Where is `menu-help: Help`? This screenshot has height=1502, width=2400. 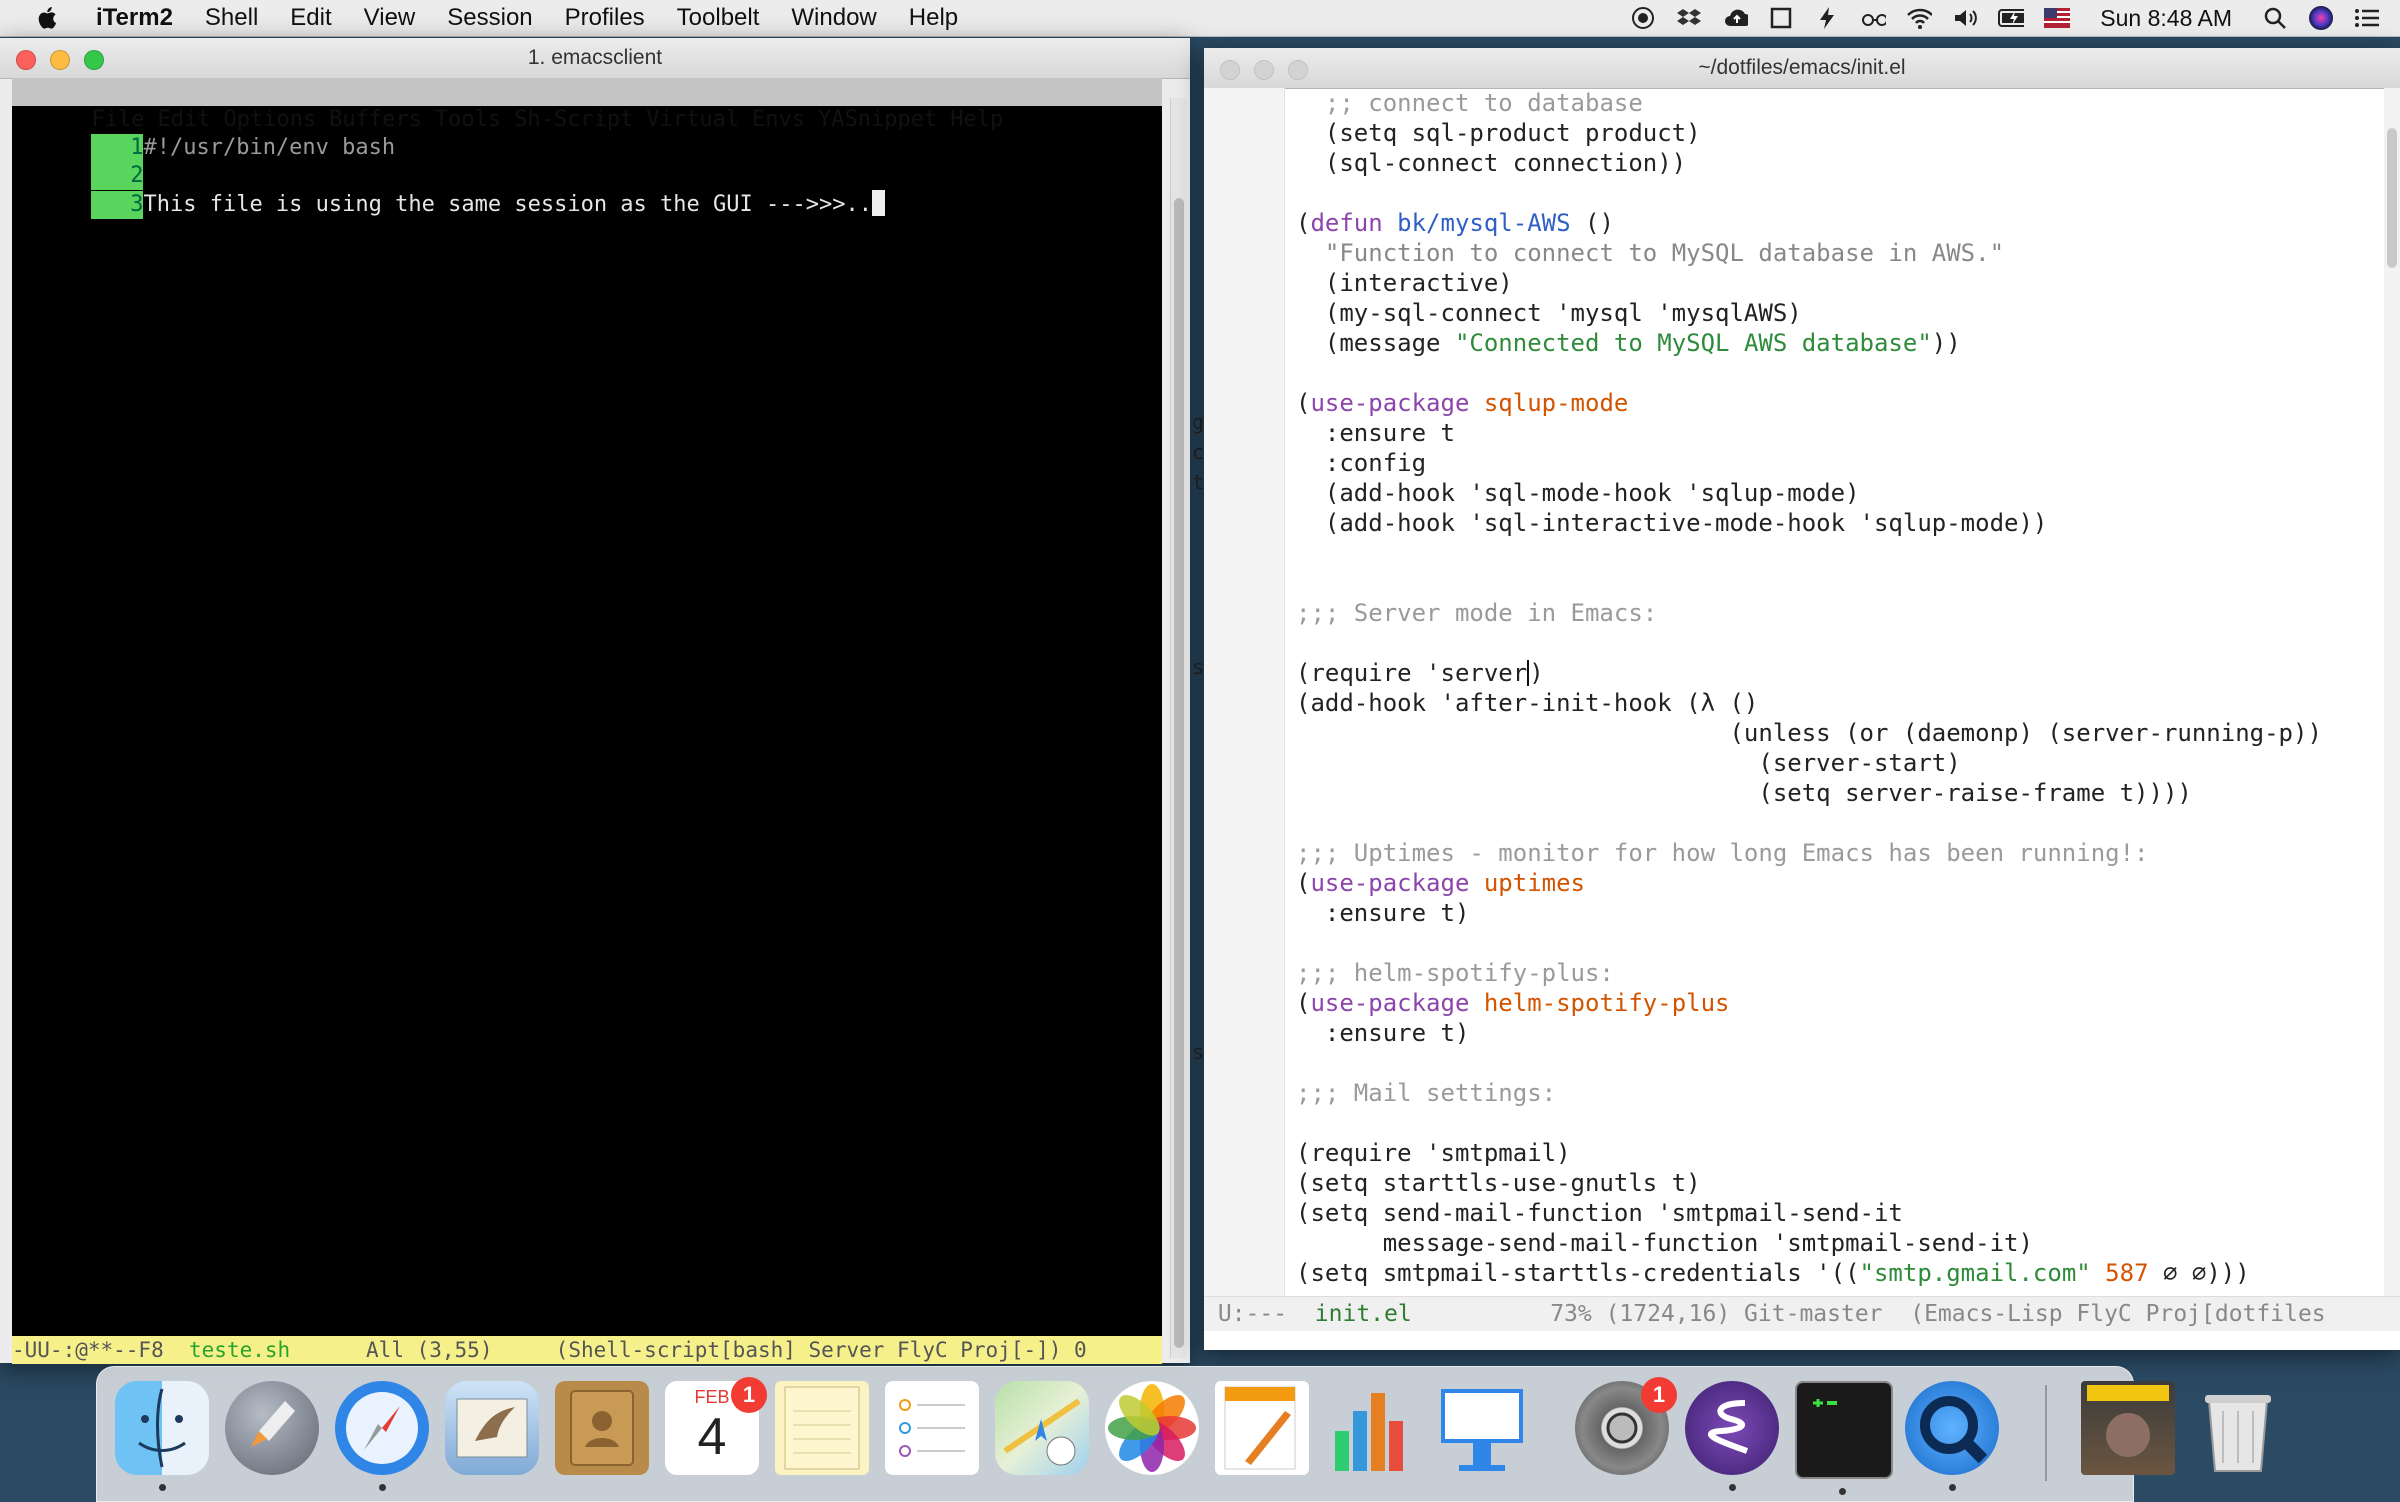
menu-help: Help is located at coordinates (933, 18).